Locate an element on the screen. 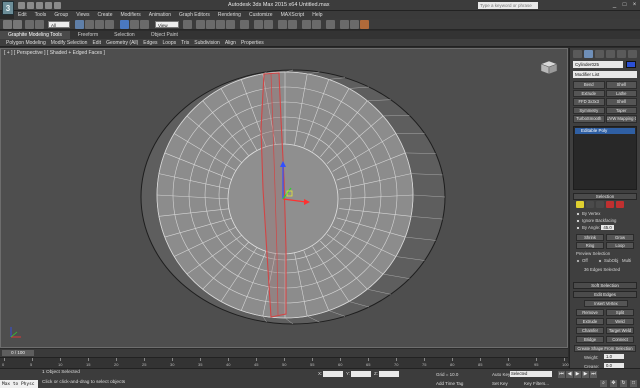  menu-tools: Tools is located at coordinates (41, 15).